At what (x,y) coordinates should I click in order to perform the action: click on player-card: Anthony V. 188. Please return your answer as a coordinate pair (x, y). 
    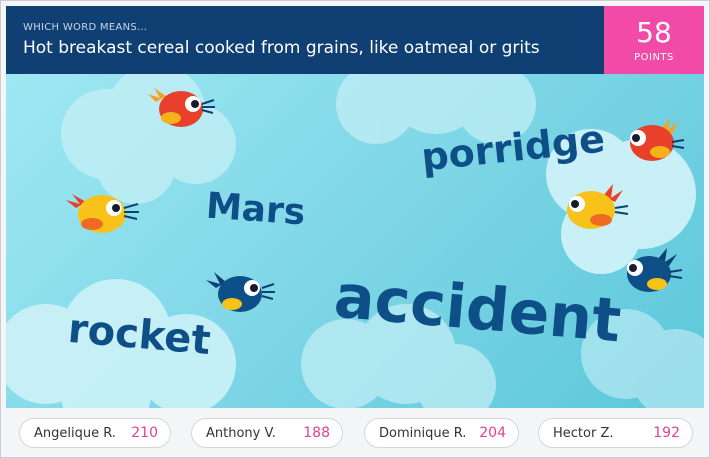
    Looking at the image, I should click on (267, 433).